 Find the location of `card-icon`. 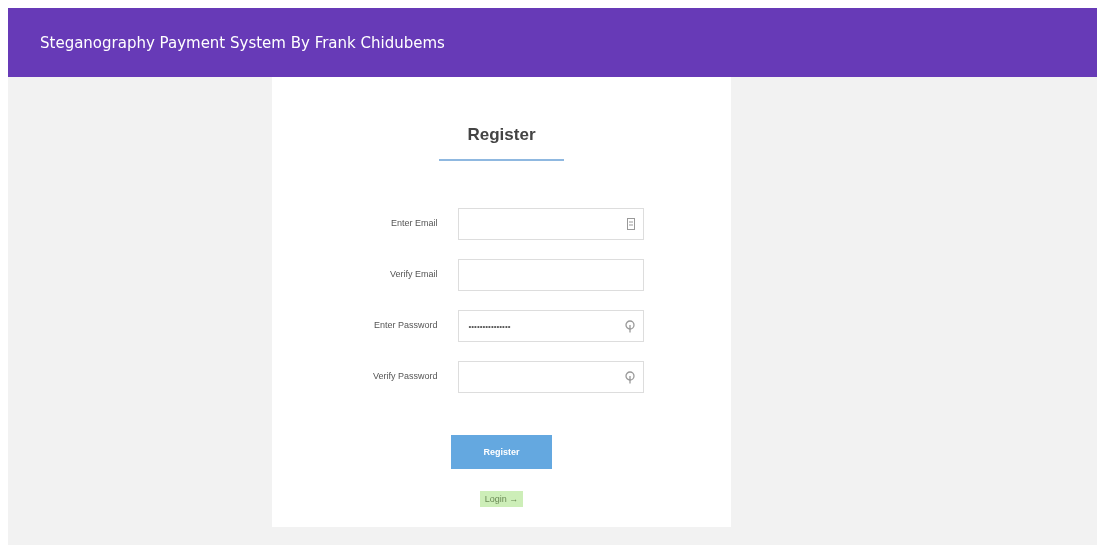

card-icon is located at coordinates (630, 224).